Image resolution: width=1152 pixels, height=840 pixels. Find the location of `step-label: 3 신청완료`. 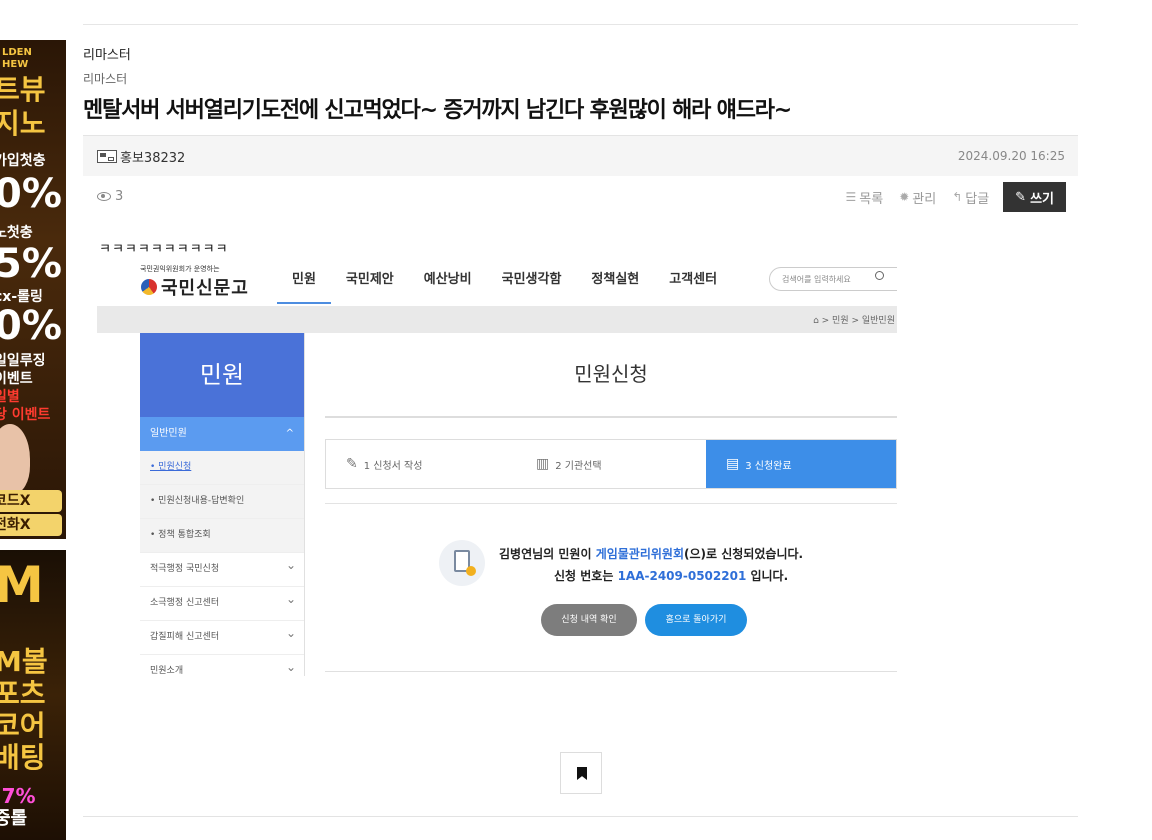

step-label: 3 신청완료 is located at coordinates (768, 466).